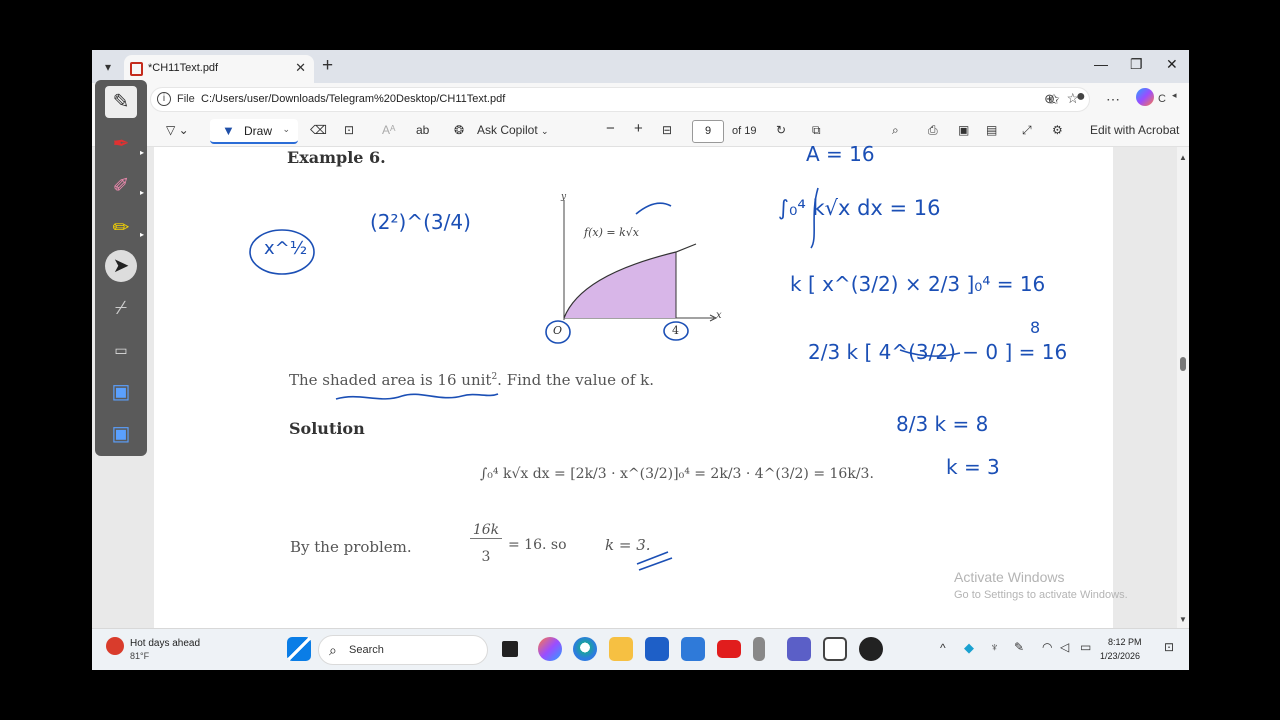  Describe the element at coordinates (486, 557) in the screenshot. I see `fraction-denominator: 3` at that location.